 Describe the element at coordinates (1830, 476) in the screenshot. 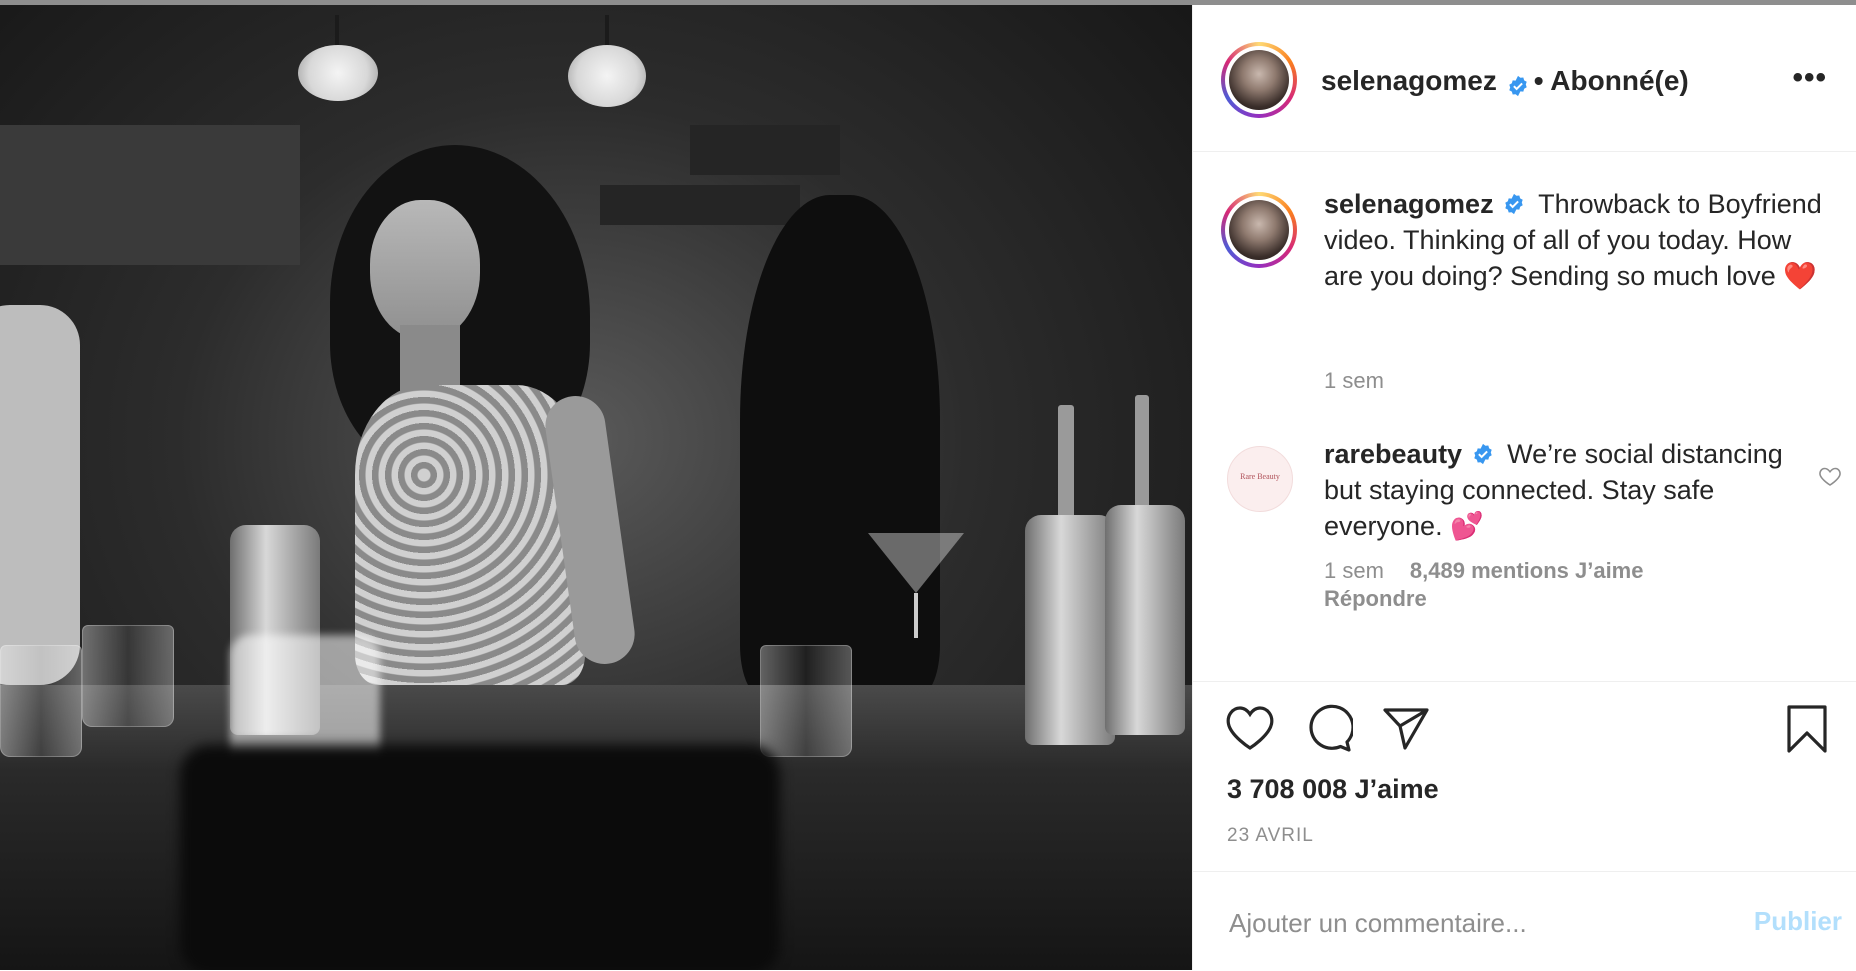

I see `comment-heart-icon` at that location.